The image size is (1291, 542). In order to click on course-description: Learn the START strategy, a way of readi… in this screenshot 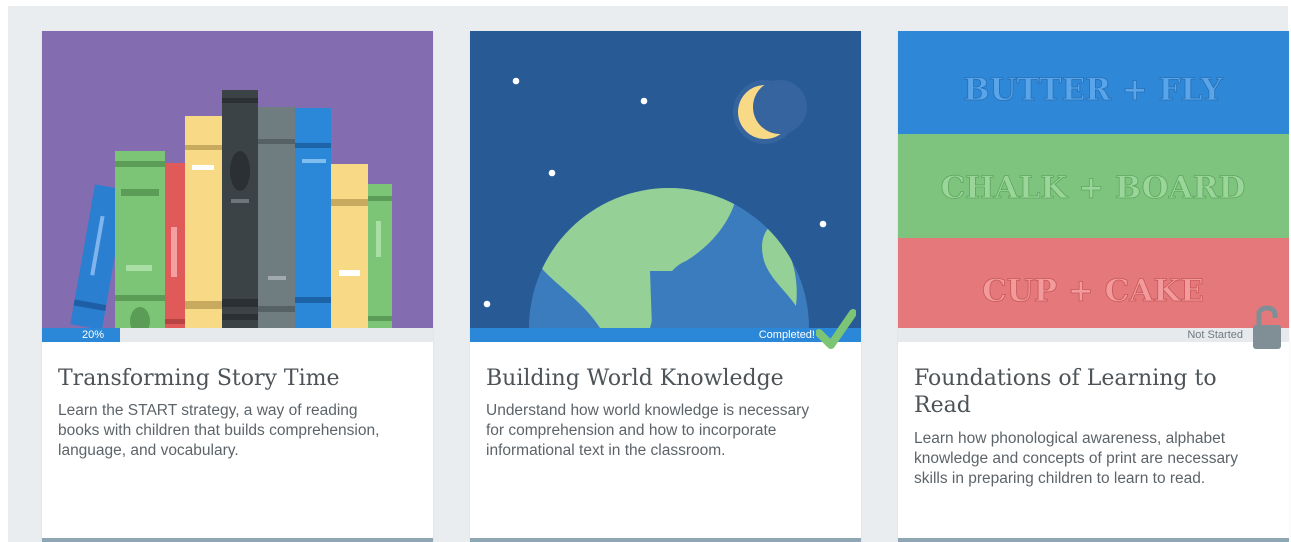, I will do `click(219, 430)`.